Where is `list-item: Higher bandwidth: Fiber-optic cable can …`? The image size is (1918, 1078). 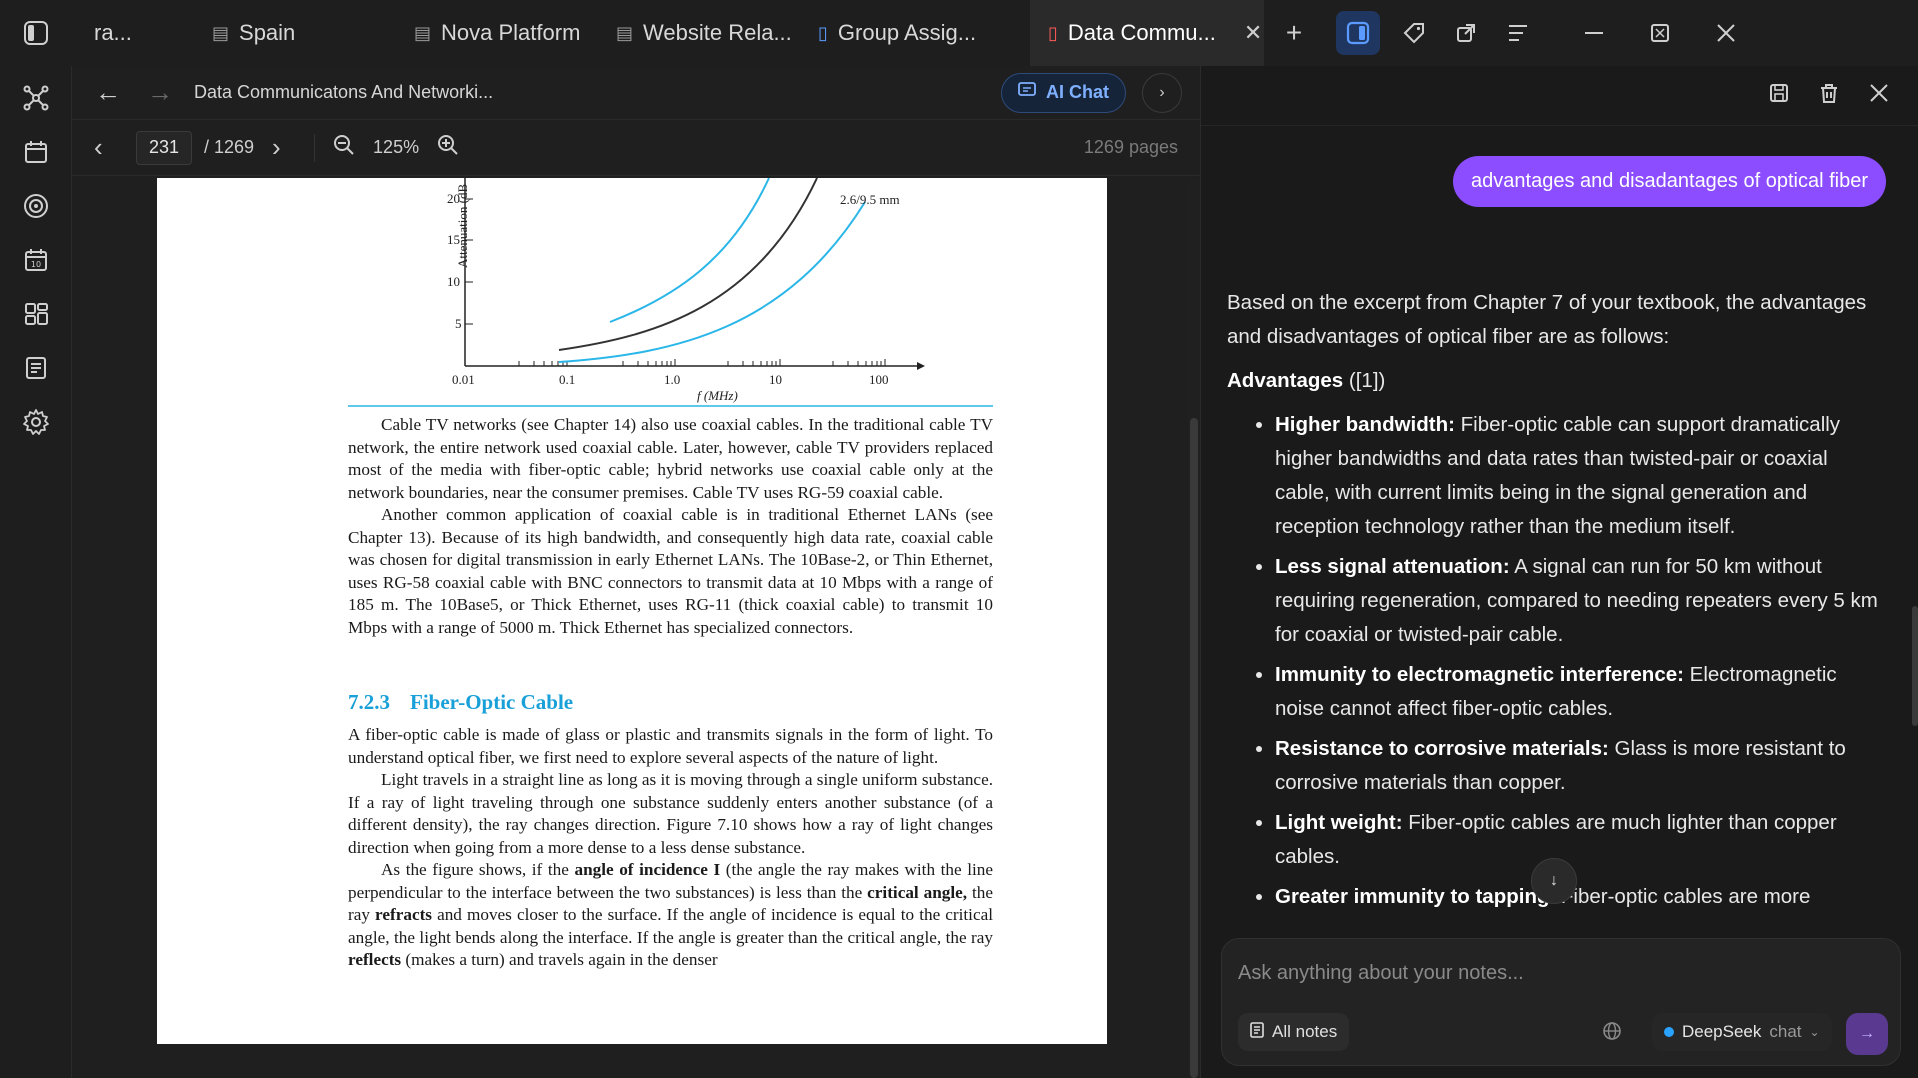 list-item: Higher bandwidth: Fiber-optic cable can … is located at coordinates (1581, 476).